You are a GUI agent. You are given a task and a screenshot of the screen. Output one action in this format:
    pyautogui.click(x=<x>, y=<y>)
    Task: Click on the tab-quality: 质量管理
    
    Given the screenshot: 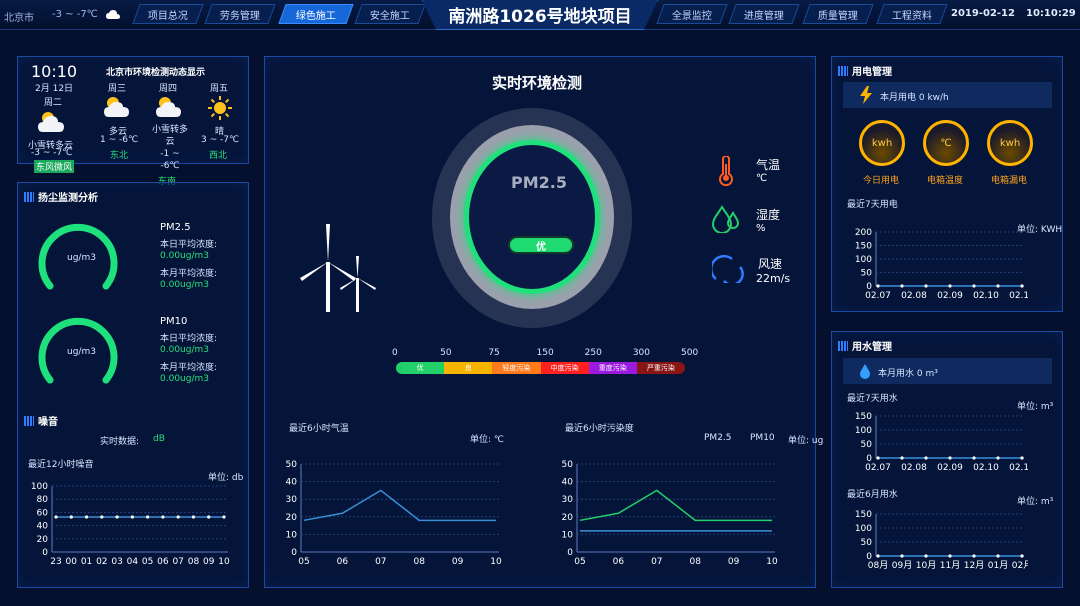 What is the action you would take?
    pyautogui.click(x=838, y=14)
    